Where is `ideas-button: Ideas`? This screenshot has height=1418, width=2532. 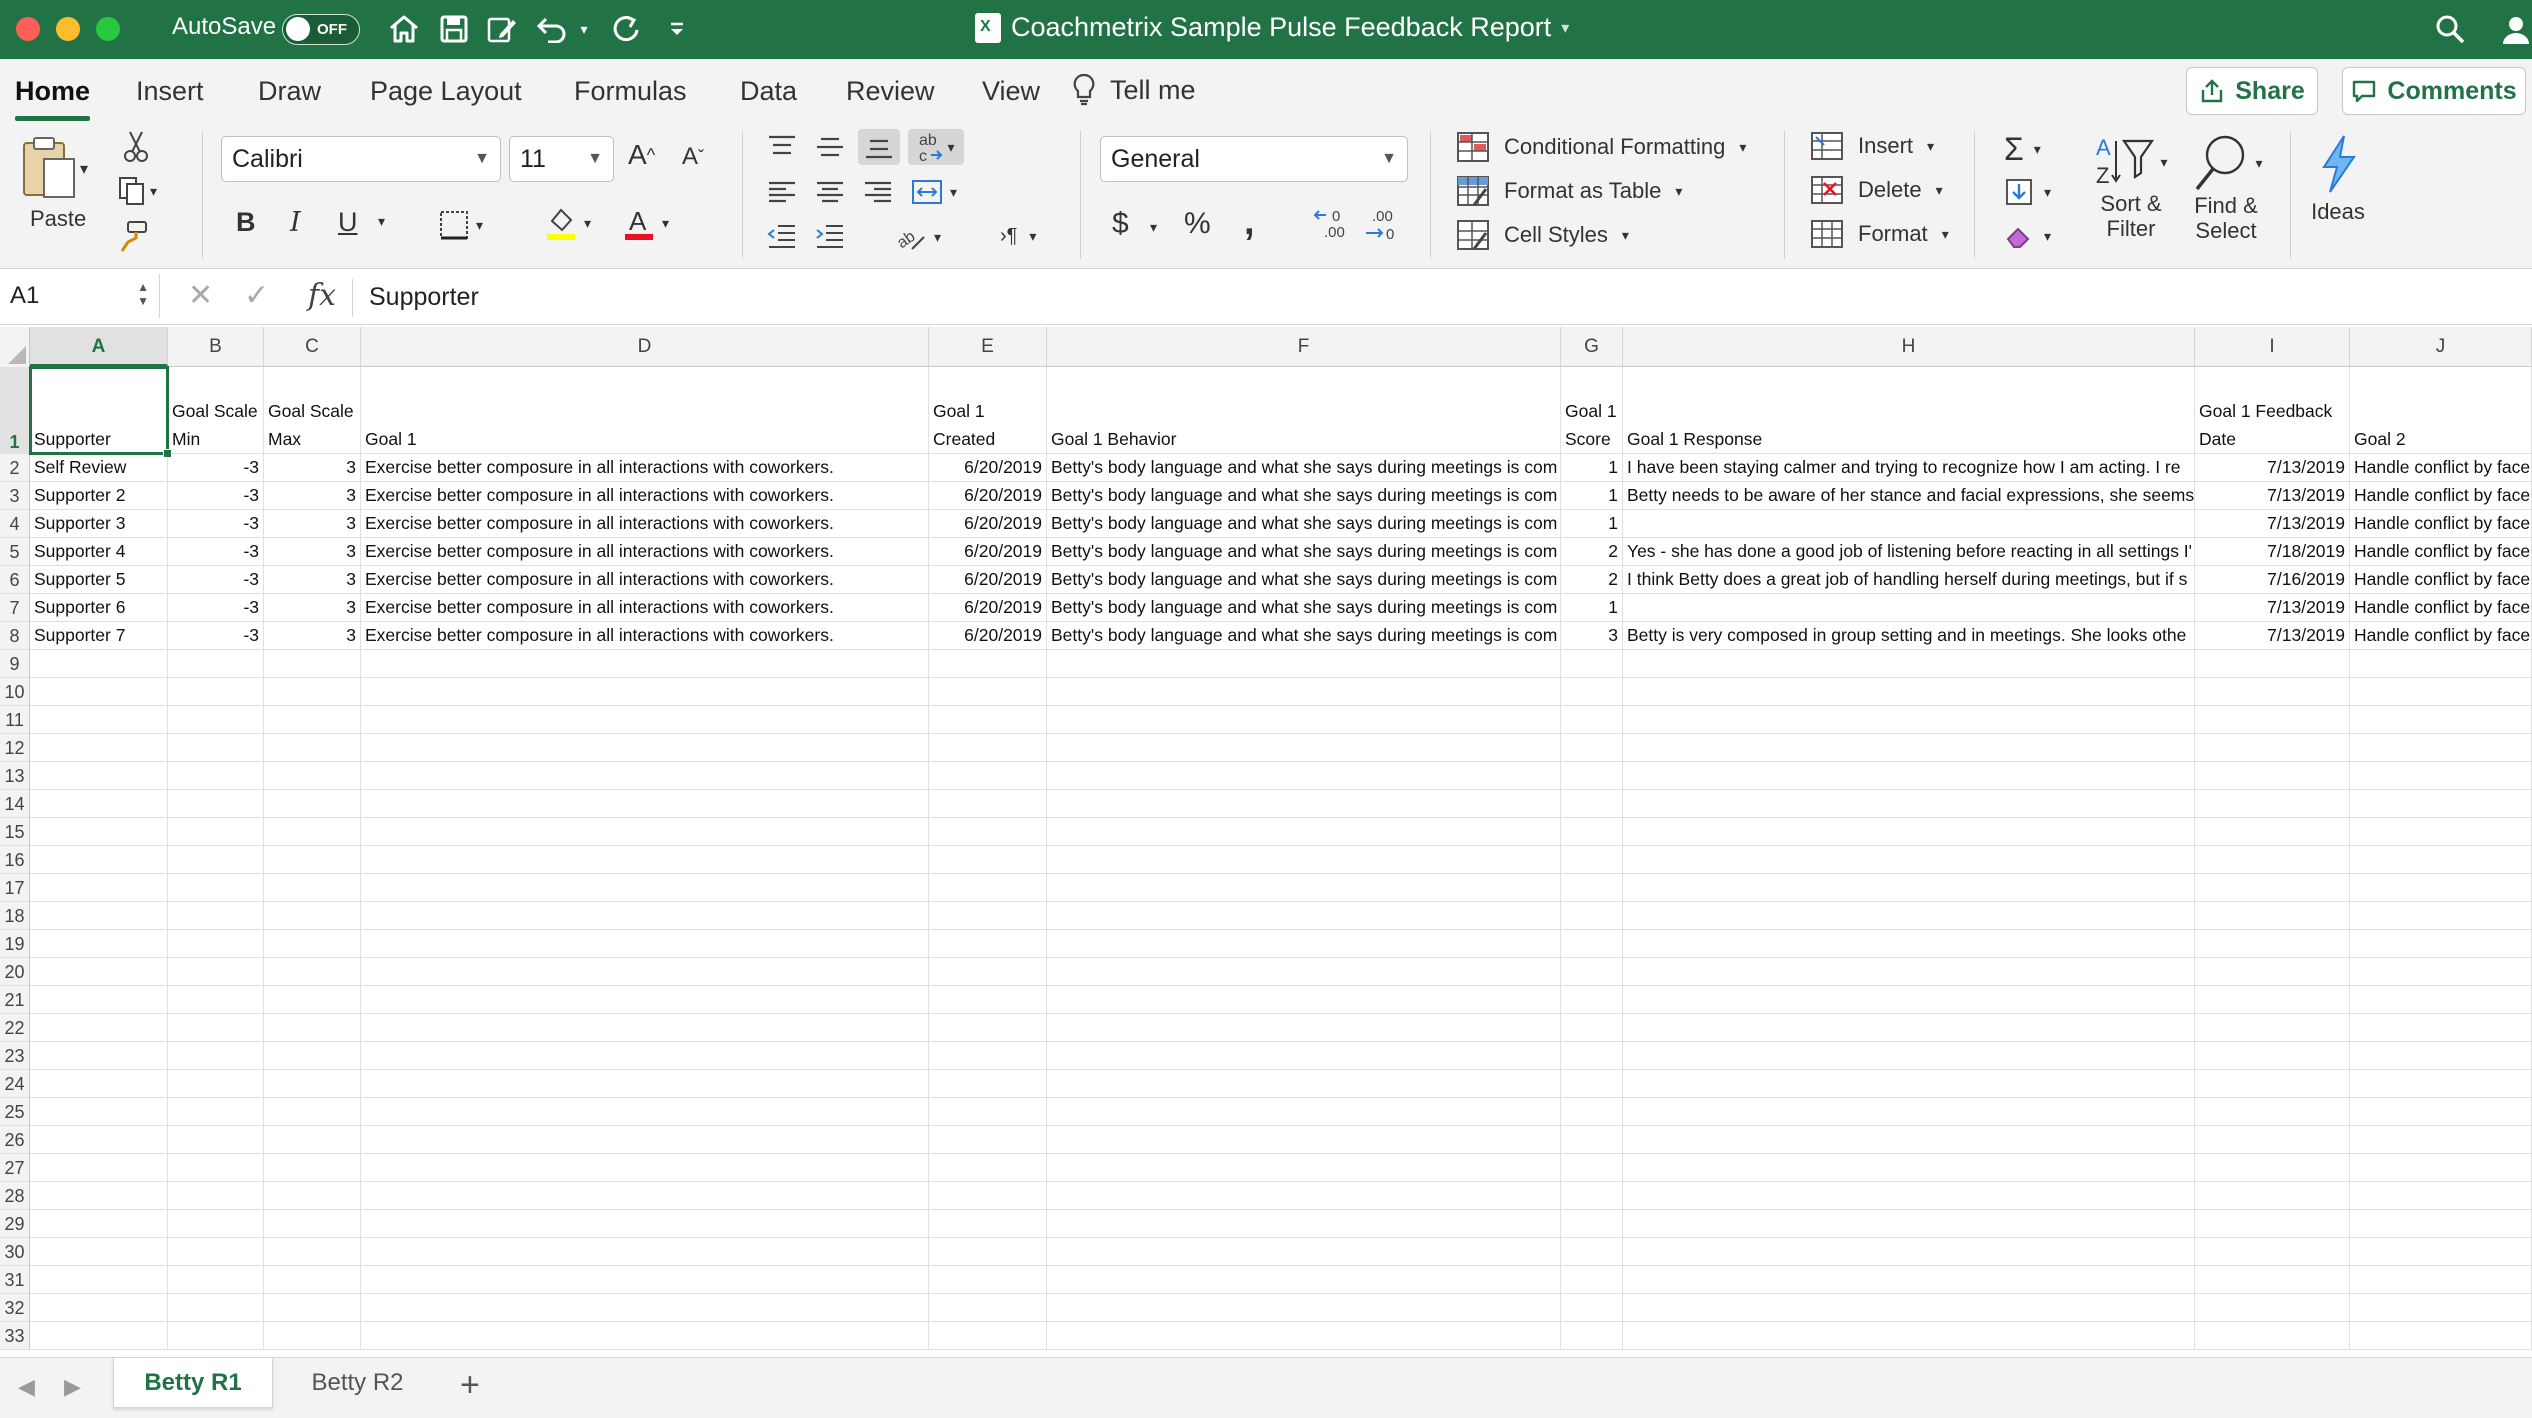
ideas-button: Ideas is located at coordinates (2338, 178).